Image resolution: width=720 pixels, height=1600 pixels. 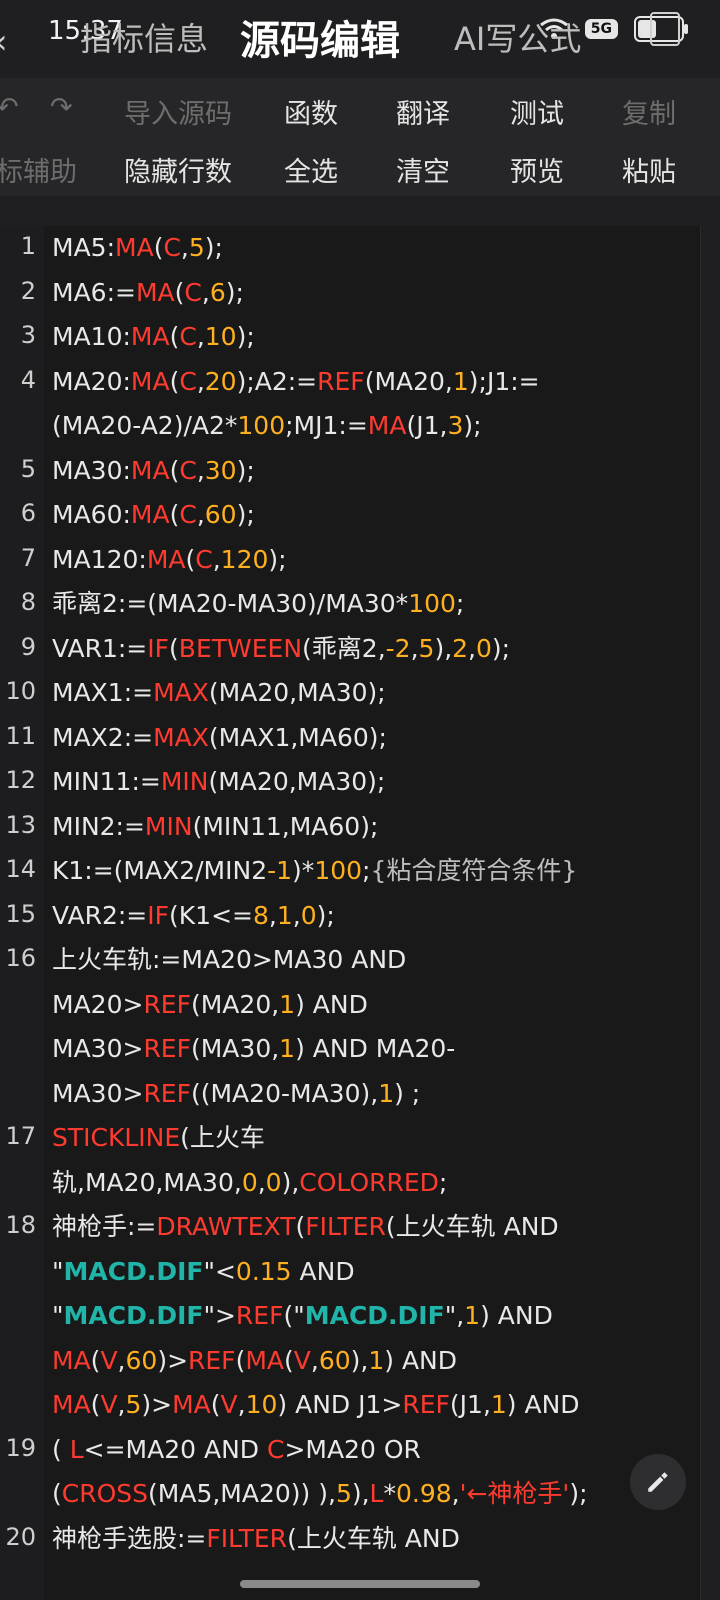 What do you see at coordinates (61, 107) in the screenshot?
I see `redo-icon: ↷` at bounding box center [61, 107].